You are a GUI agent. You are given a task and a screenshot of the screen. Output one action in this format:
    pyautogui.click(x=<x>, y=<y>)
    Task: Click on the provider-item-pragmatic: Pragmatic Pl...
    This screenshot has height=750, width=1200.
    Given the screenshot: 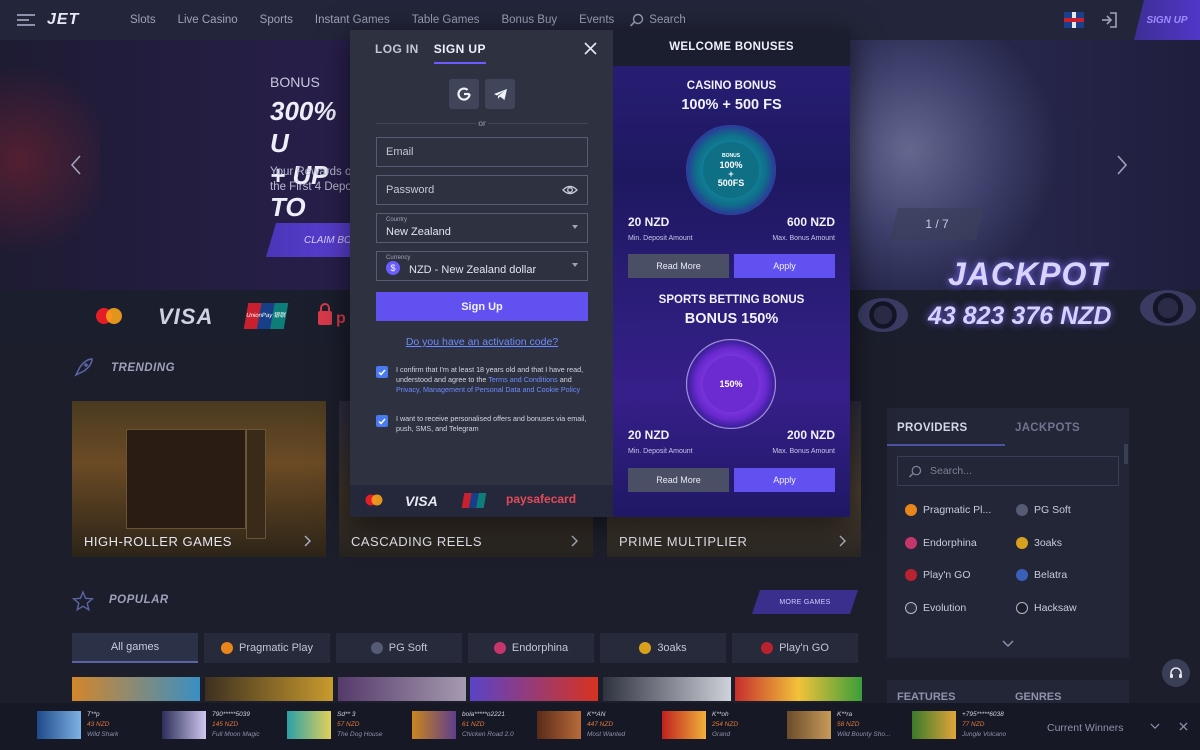 What is the action you would take?
    pyautogui.click(x=952, y=510)
    